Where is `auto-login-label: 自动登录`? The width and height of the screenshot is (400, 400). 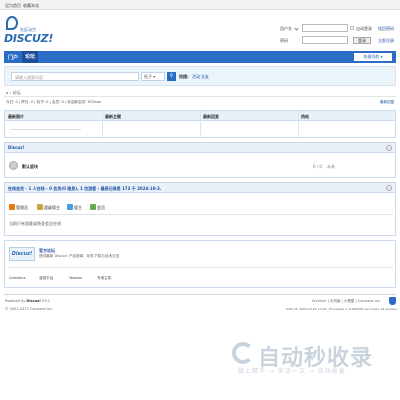 auto-login-label: 自动登录 is located at coordinates (364, 28).